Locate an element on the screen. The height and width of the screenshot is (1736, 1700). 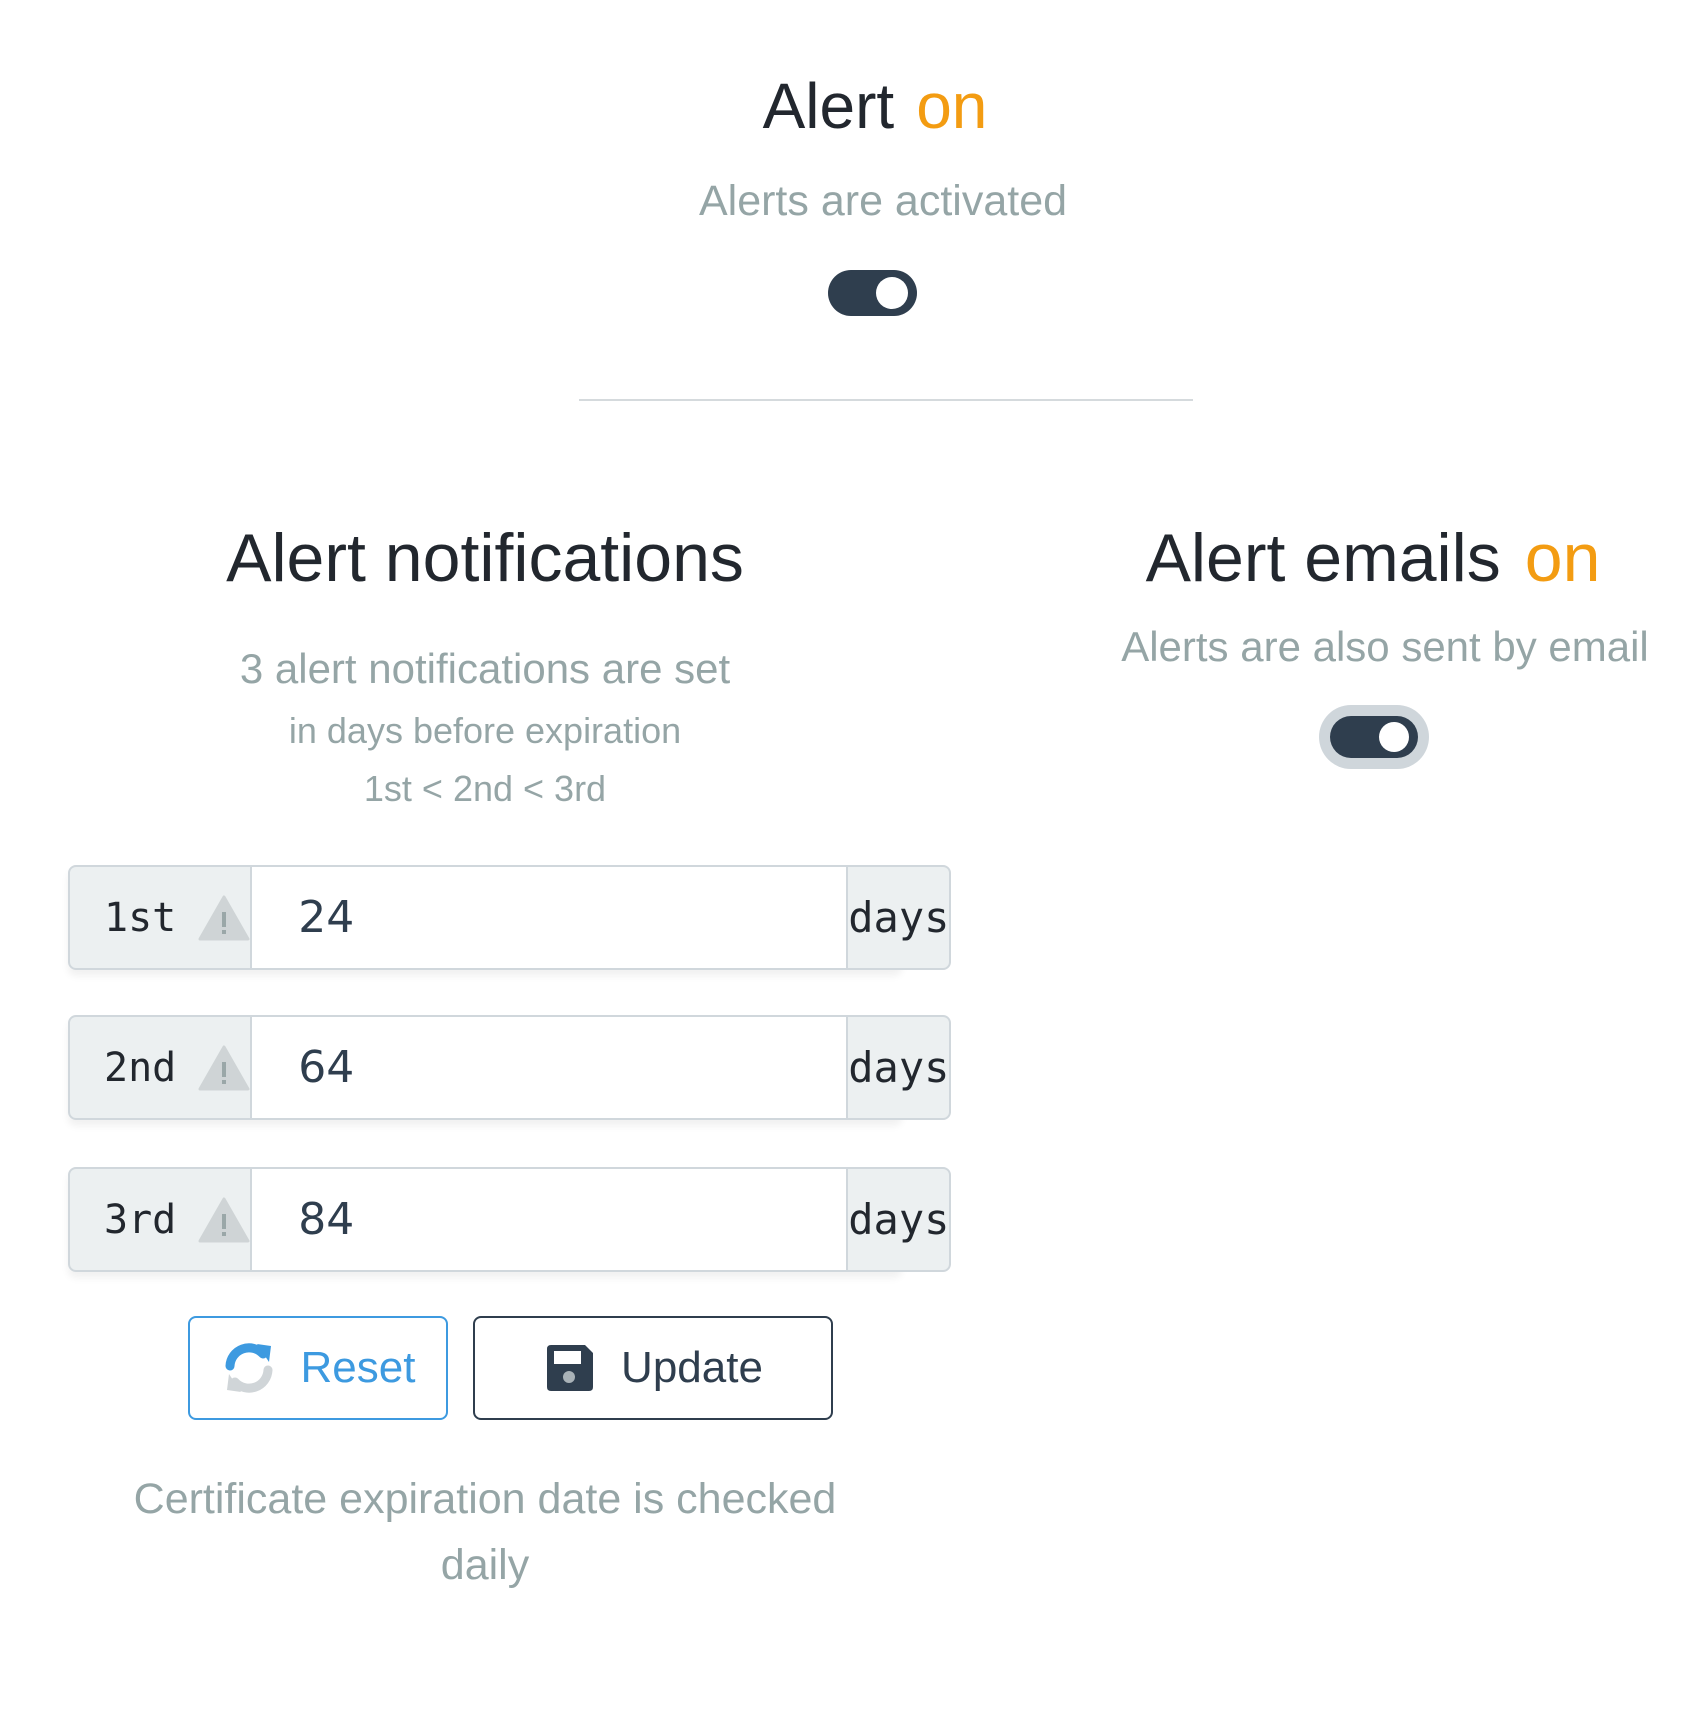
update-label: Update is located at coordinates (692, 1367).